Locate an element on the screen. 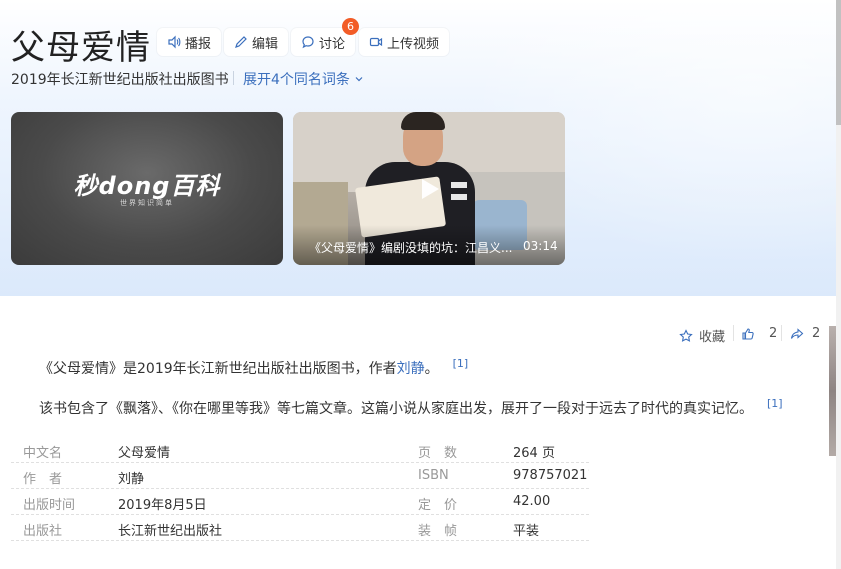 This screenshot has width=841, height=569. page-title: 父母爱情 is located at coordinates (81, 48).